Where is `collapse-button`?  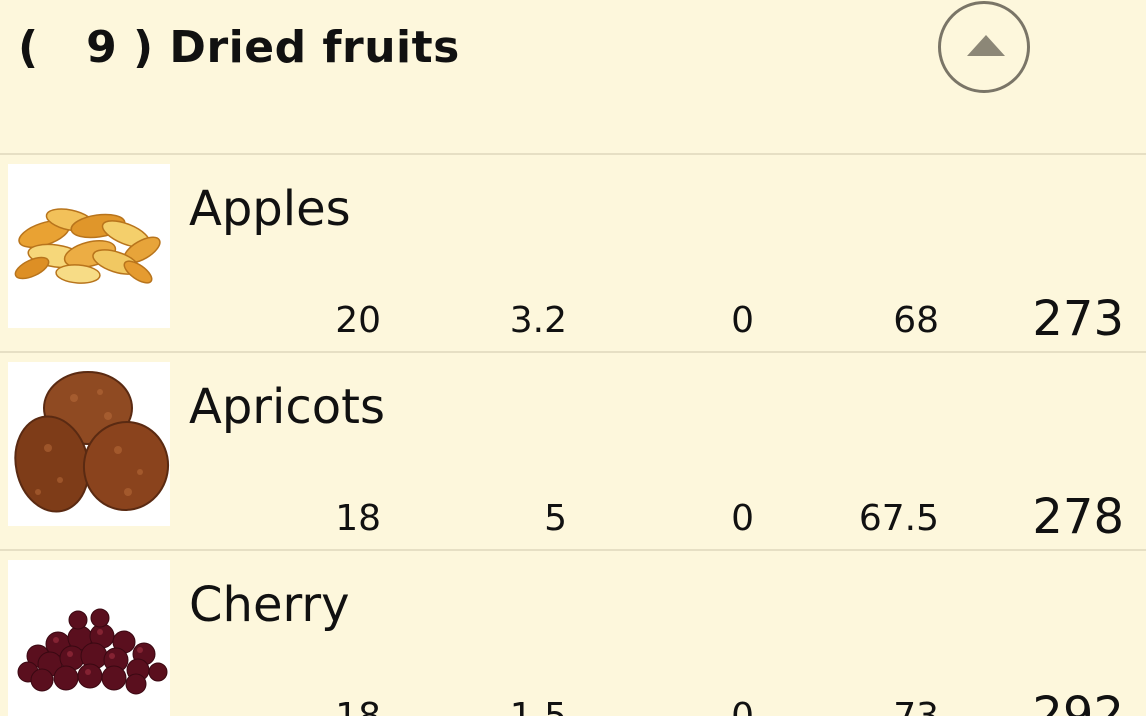 collapse-button is located at coordinates (984, 47).